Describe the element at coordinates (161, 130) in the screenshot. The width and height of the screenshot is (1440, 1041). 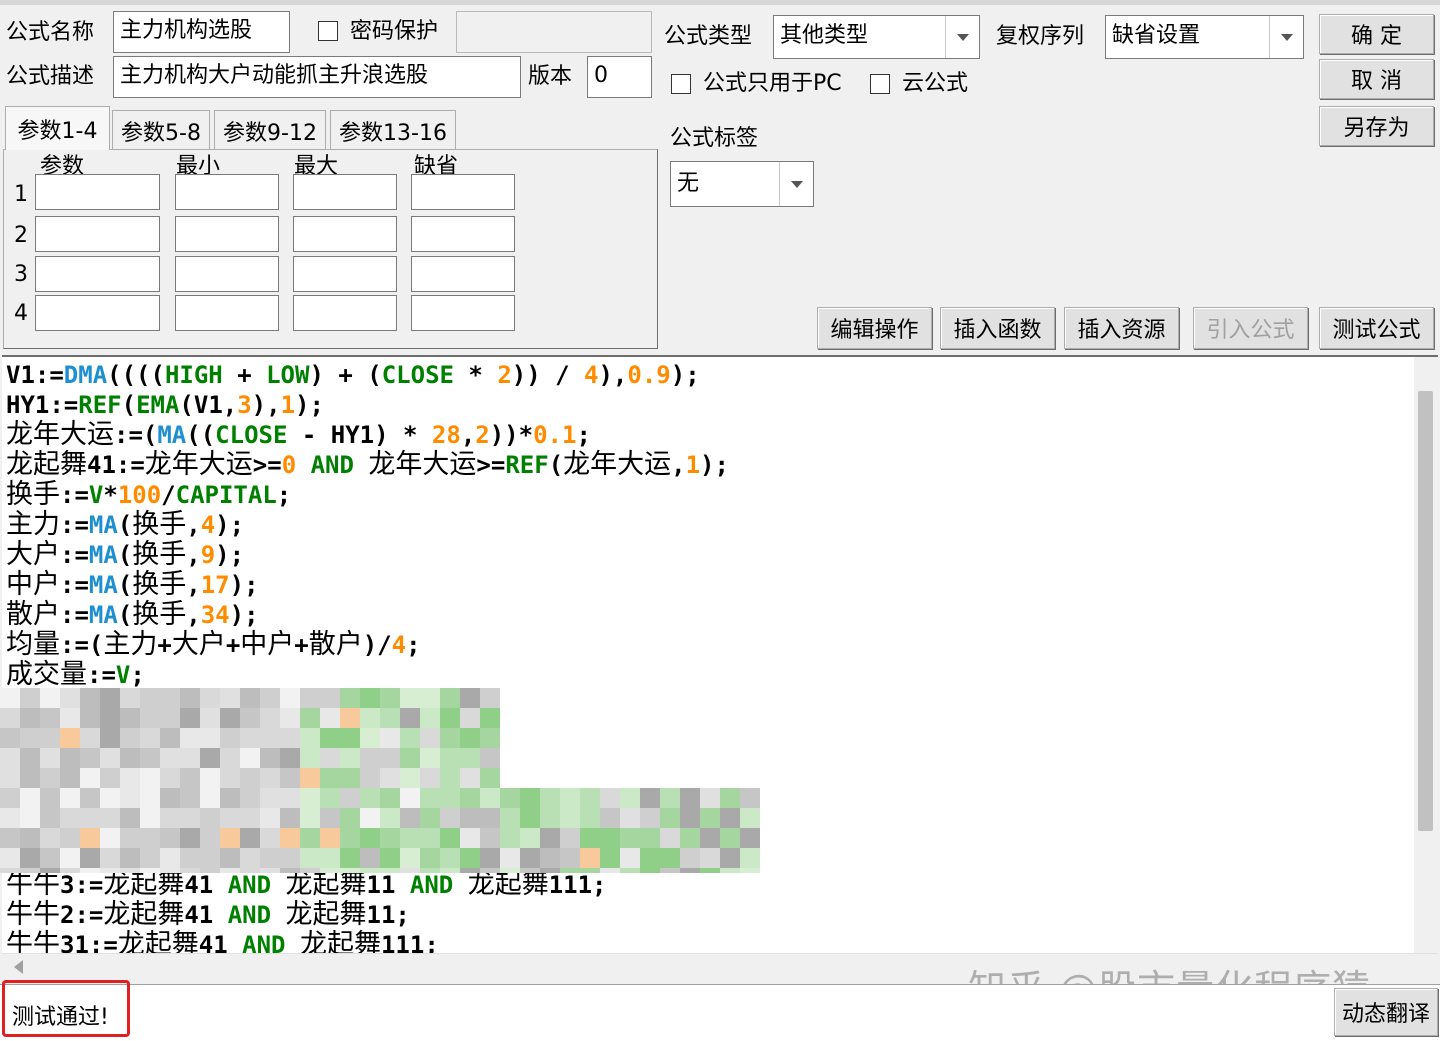
I see `tab-params-5-8: 参数5-8` at that location.